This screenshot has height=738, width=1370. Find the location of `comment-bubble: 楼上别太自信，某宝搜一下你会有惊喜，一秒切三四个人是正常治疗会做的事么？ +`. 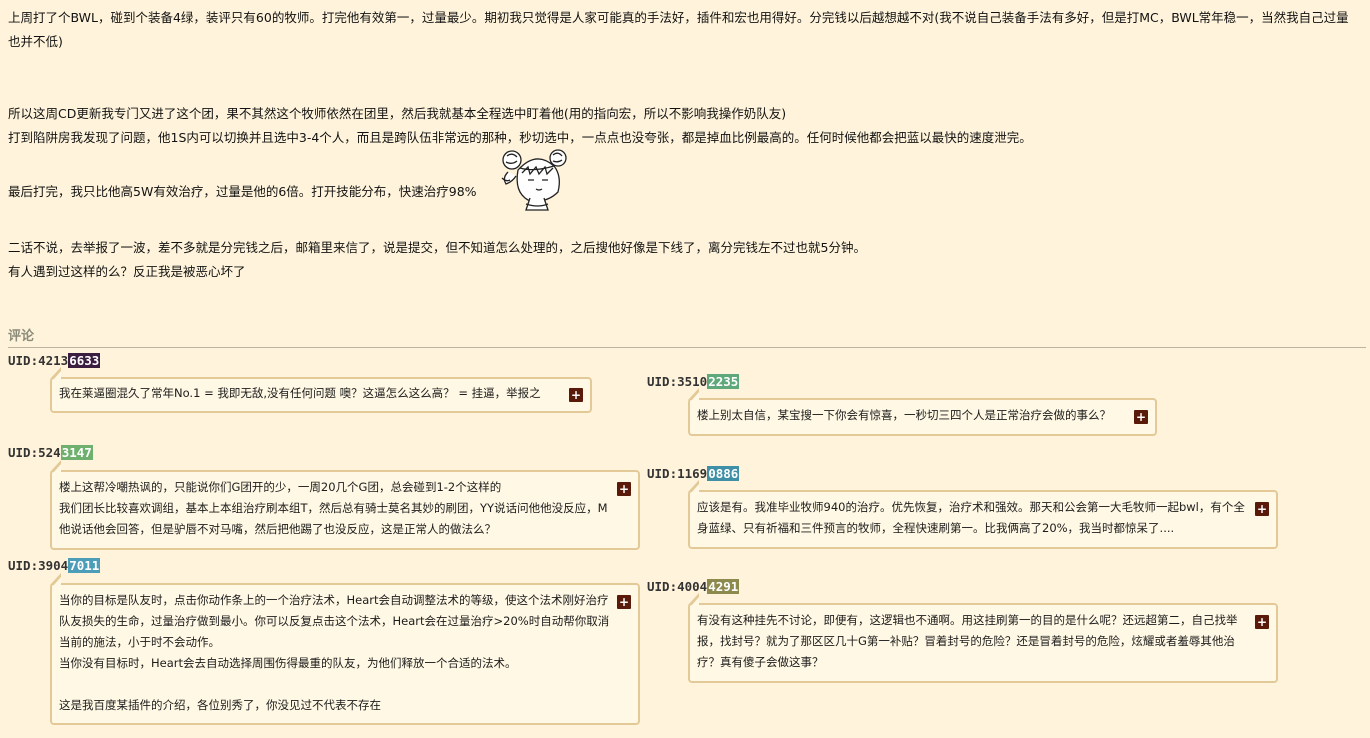

comment-bubble: 楼上别太自信，某宝搜一下你会有惊喜，一秒切三四个人是正常治疗会做的事么？ + is located at coordinates (922, 412).